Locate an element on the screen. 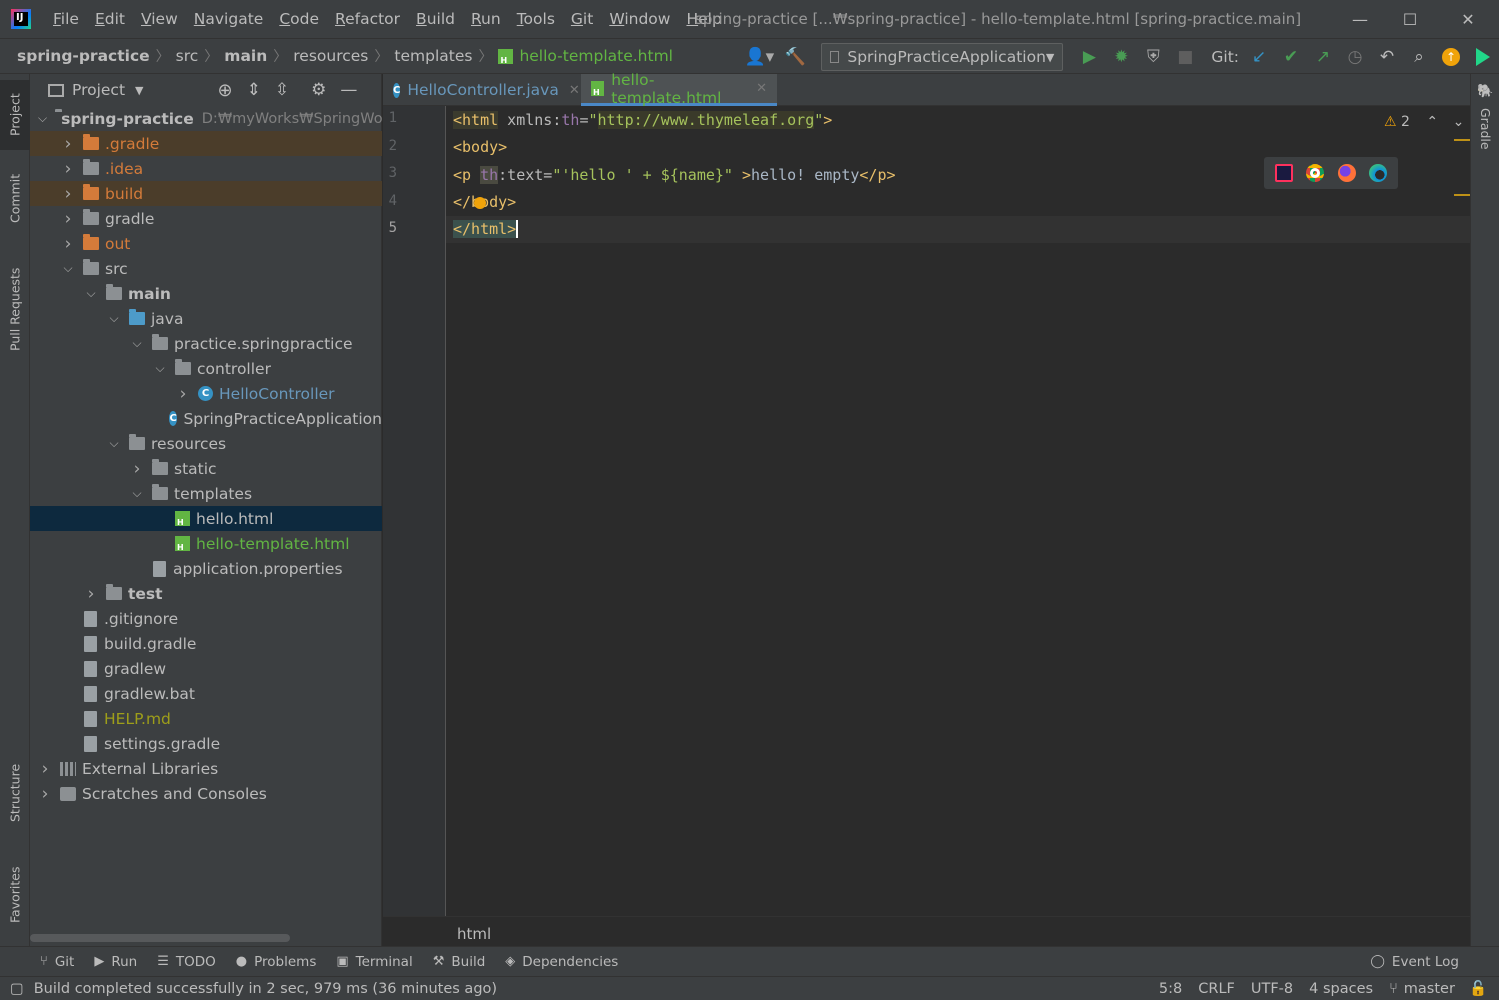  tree-node: settings.gradle is located at coordinates (206, 743).